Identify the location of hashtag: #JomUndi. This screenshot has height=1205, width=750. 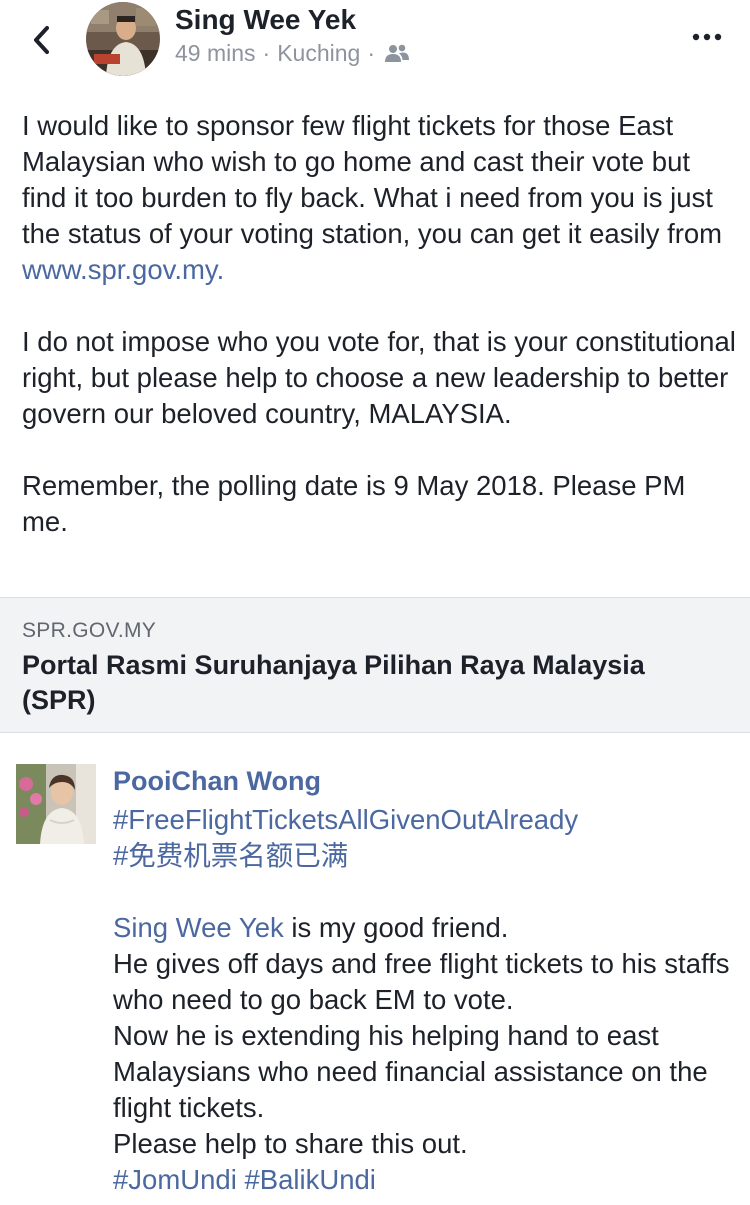
(175, 1179).